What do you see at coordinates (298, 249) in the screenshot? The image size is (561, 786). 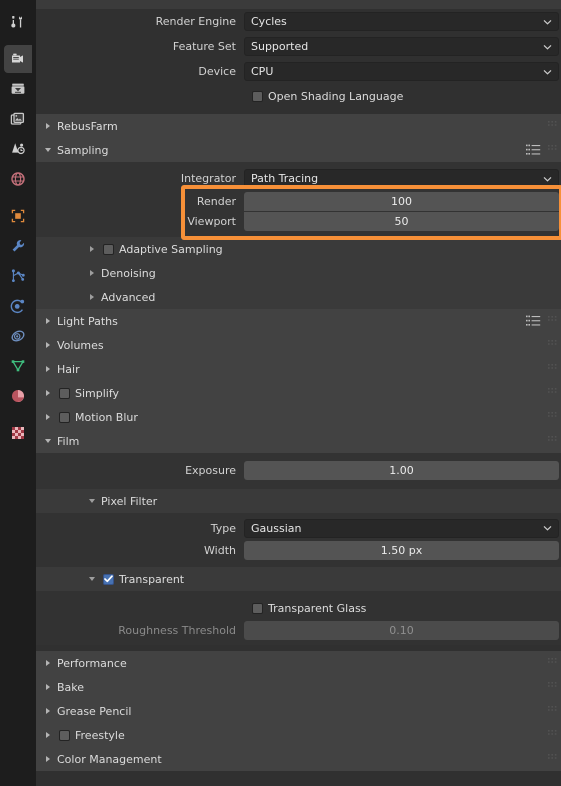 I see `subpanel-adaptive-sampling: Adaptive Sampling` at bounding box center [298, 249].